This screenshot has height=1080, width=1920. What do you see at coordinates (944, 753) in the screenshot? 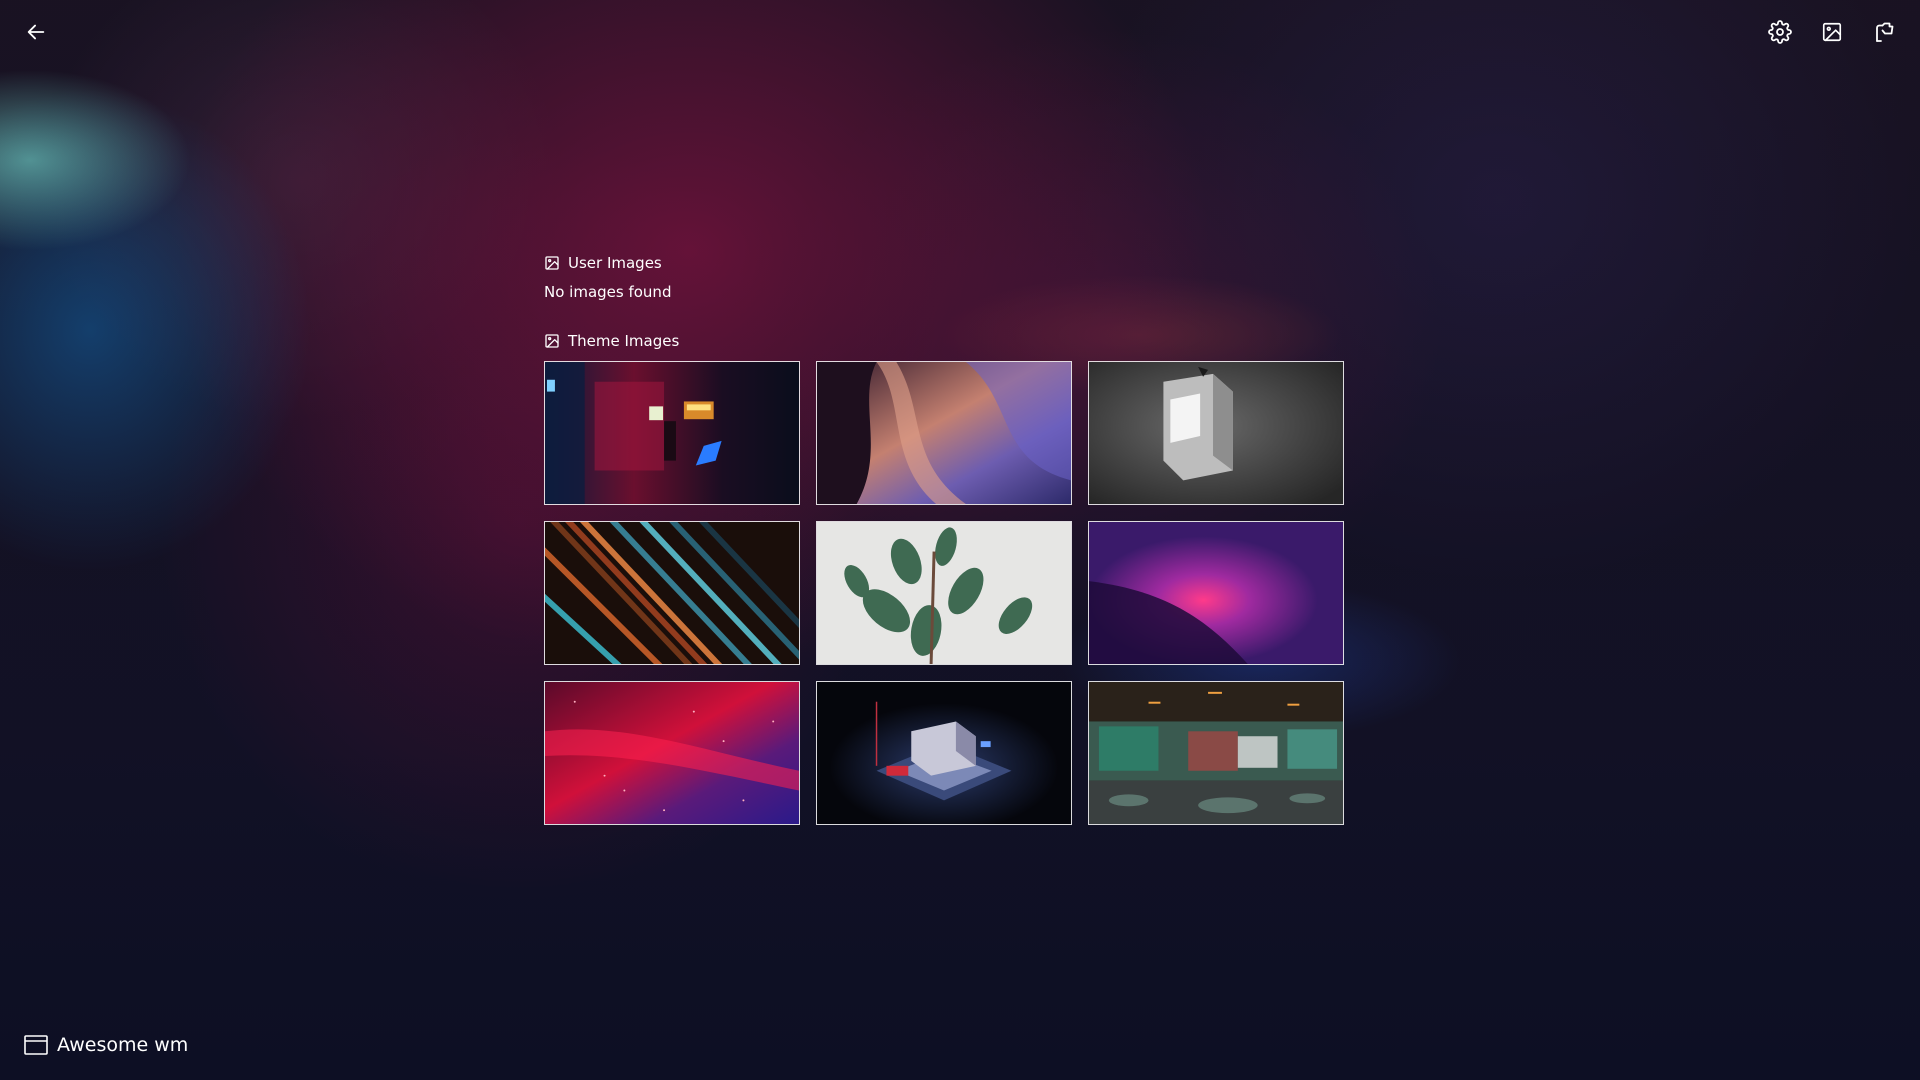
I see `theme-image-isometric-gas-station` at bounding box center [944, 753].